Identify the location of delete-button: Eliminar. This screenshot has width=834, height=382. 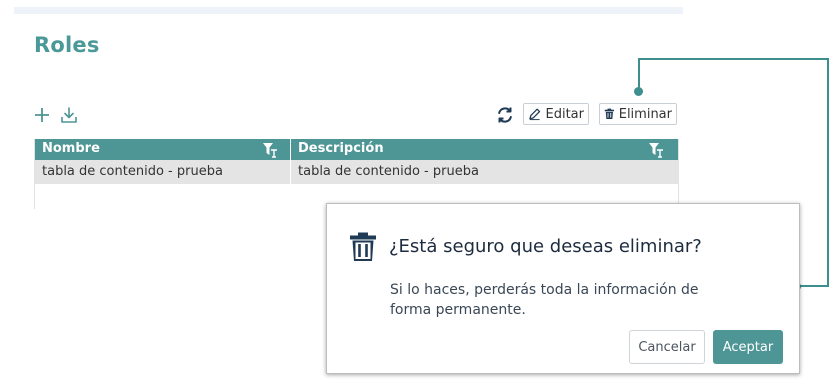
(638, 114).